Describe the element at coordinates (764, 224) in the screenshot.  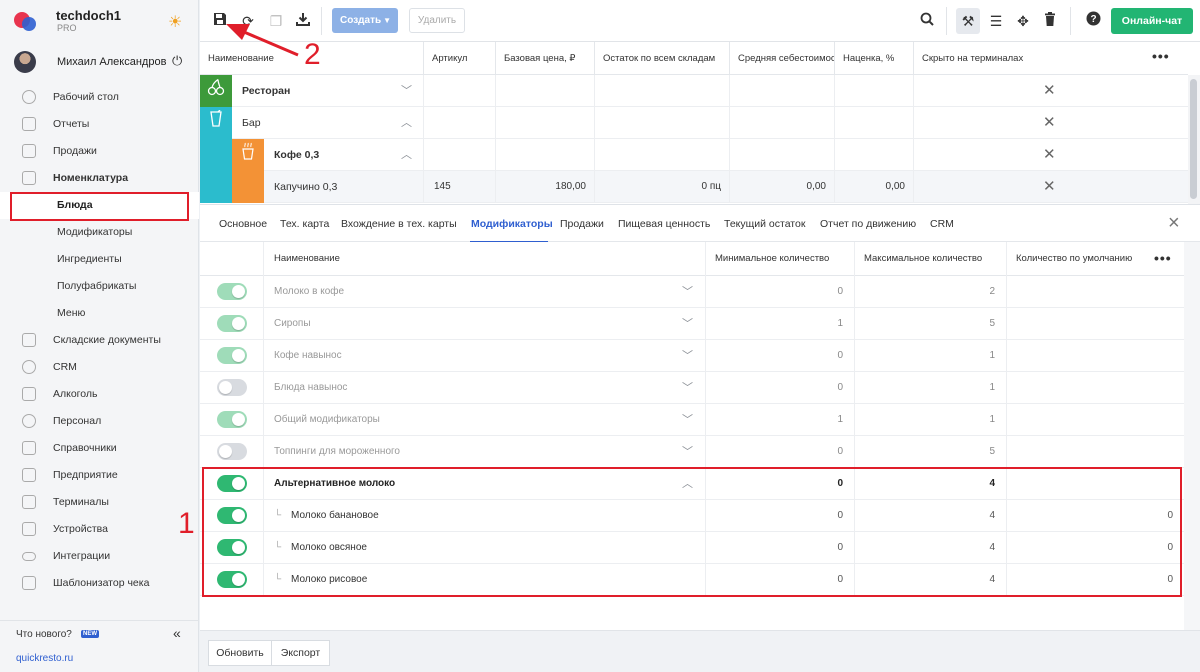
I see `tab-current-stock: Текущий остаток` at that location.